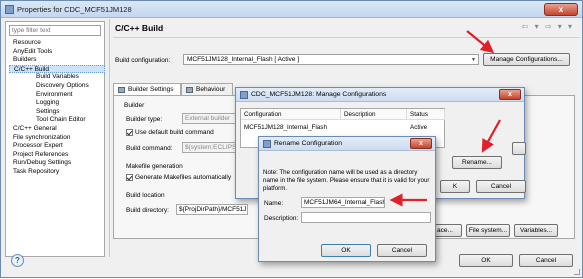  I want to click on column-header: Status, so click(426, 114).